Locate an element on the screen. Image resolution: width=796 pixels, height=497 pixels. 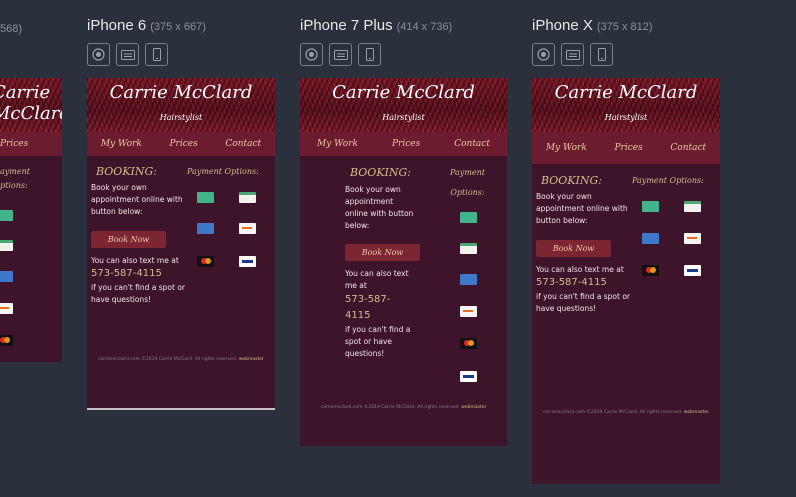
hero-banner: Carrie McClard is located at coordinates (31, 105).